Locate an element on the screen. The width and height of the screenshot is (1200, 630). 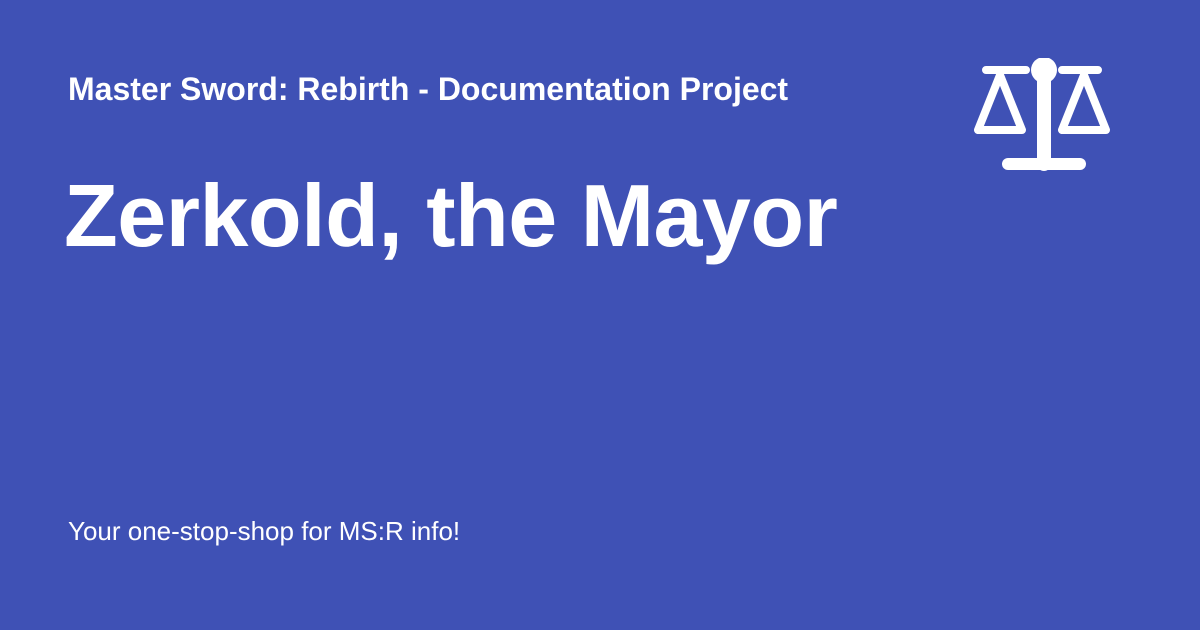
scale-balance-icon is located at coordinates (1044, 117).